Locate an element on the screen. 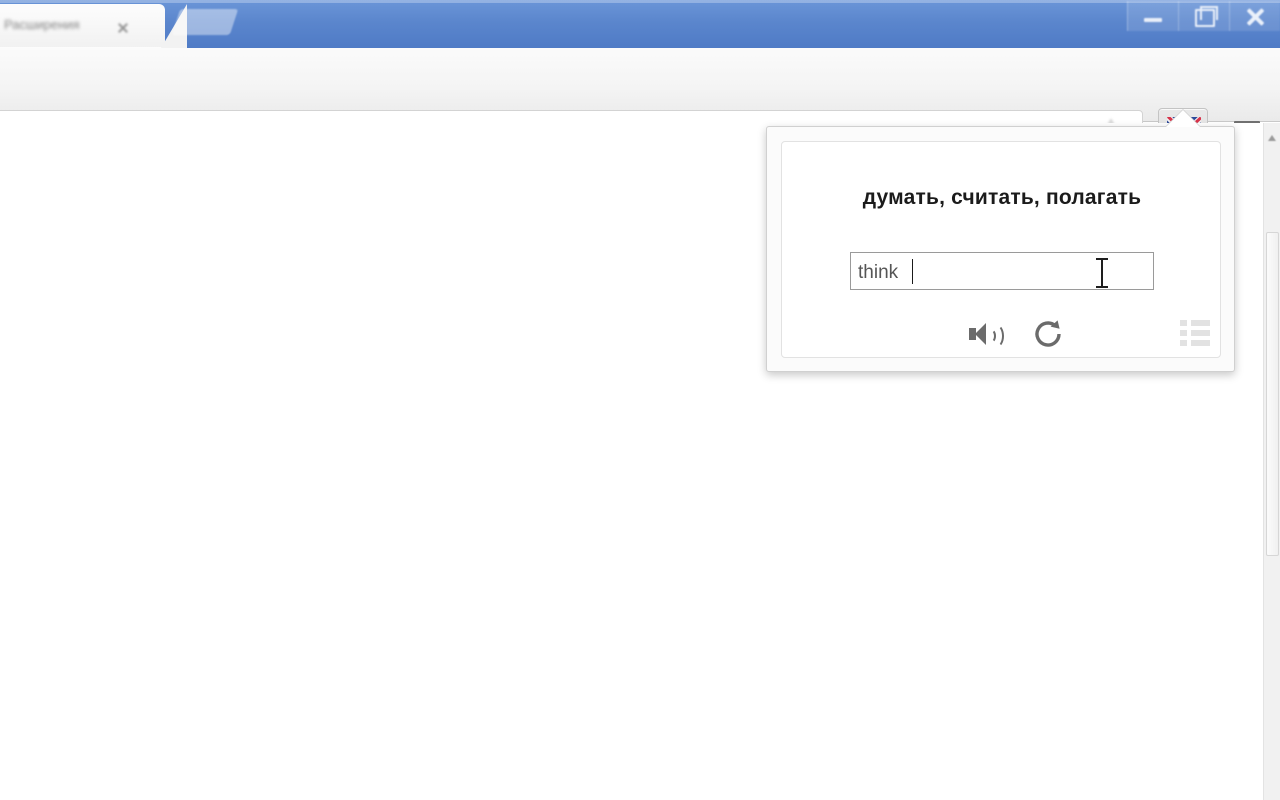  scrollbar-thumb is located at coordinates (1272, 394).